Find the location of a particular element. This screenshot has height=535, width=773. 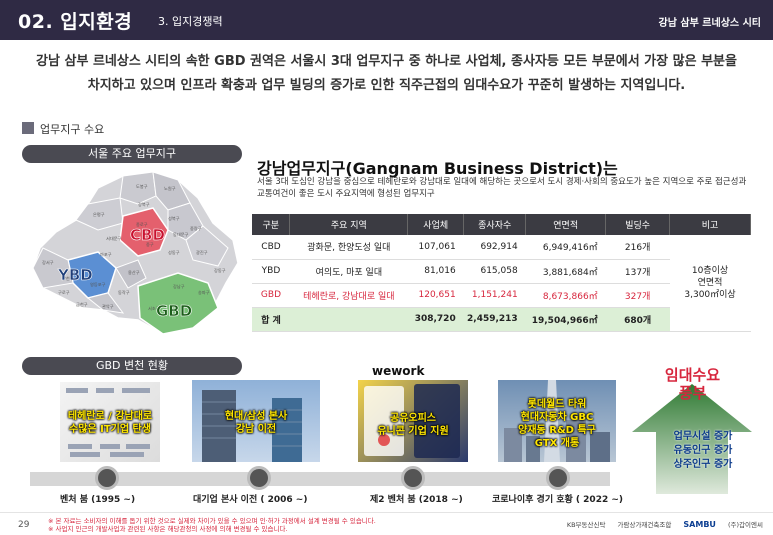

note-line: 연면적 is located at coordinates (710, 282).